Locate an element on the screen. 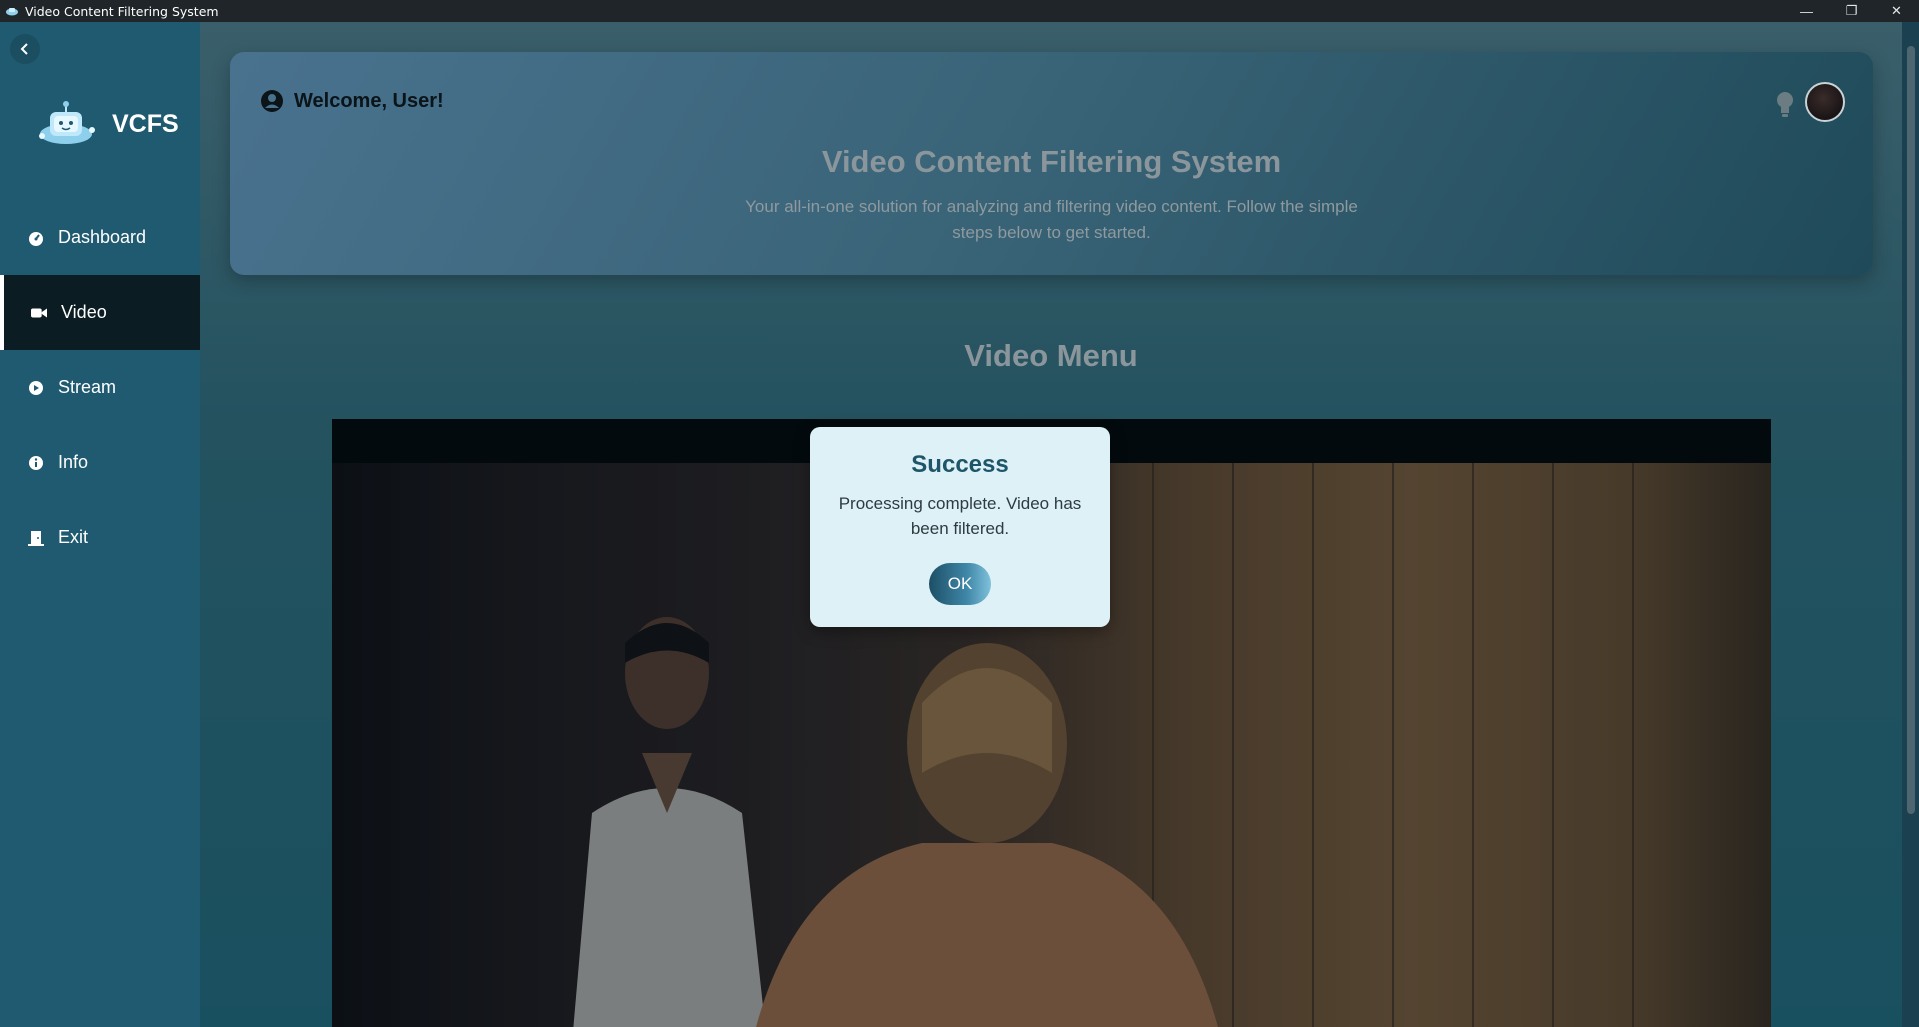 This screenshot has height=1027, width=1919. sidebar-item-label: Video is located at coordinates (84, 312).